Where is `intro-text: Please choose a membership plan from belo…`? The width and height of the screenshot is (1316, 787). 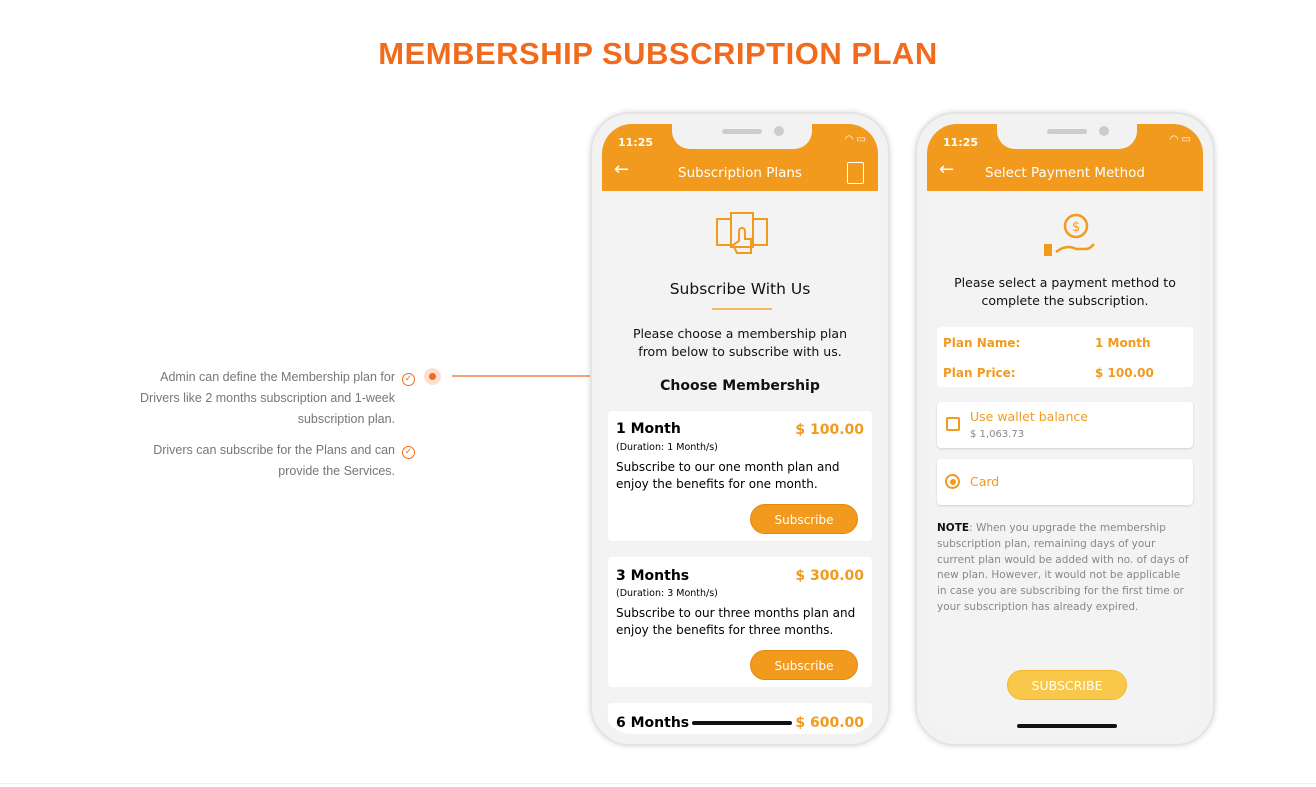
intro-text: Please choose a membership plan from belo… is located at coordinates (740, 342).